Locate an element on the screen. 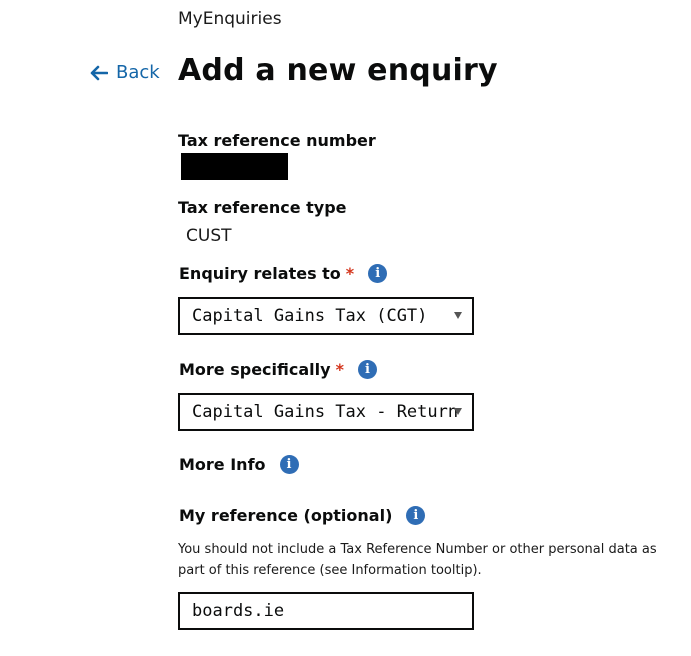  tax-reference-number-label-text: Tax reference number is located at coordinates (277, 140).